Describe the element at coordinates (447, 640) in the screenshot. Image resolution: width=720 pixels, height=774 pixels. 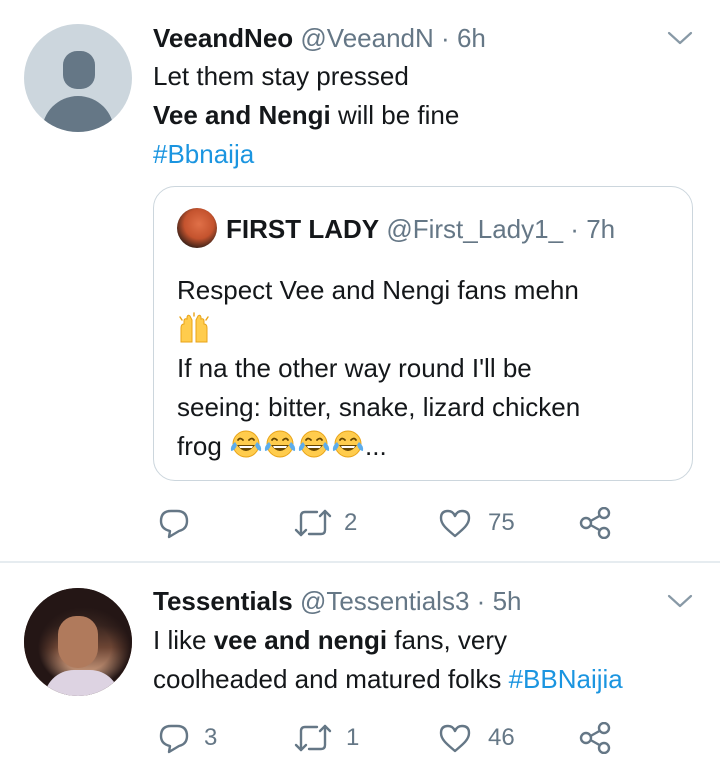
I see `text-run: fans, very` at that location.